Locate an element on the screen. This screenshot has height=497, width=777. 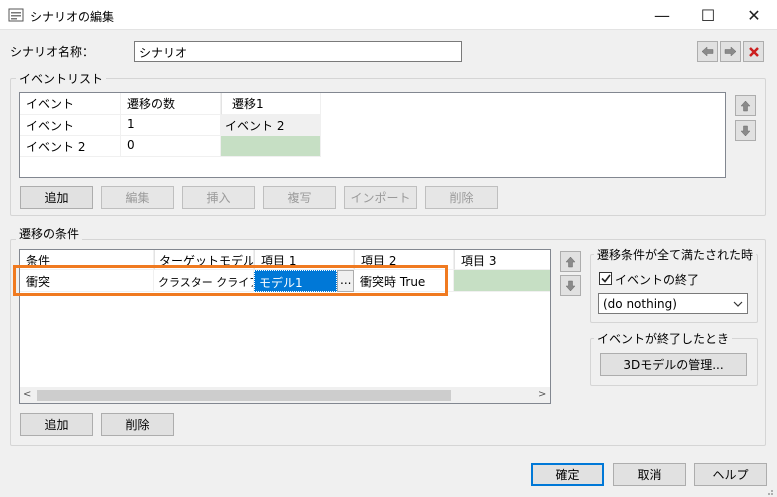
checkmark-icon is located at coordinates (605, 278).